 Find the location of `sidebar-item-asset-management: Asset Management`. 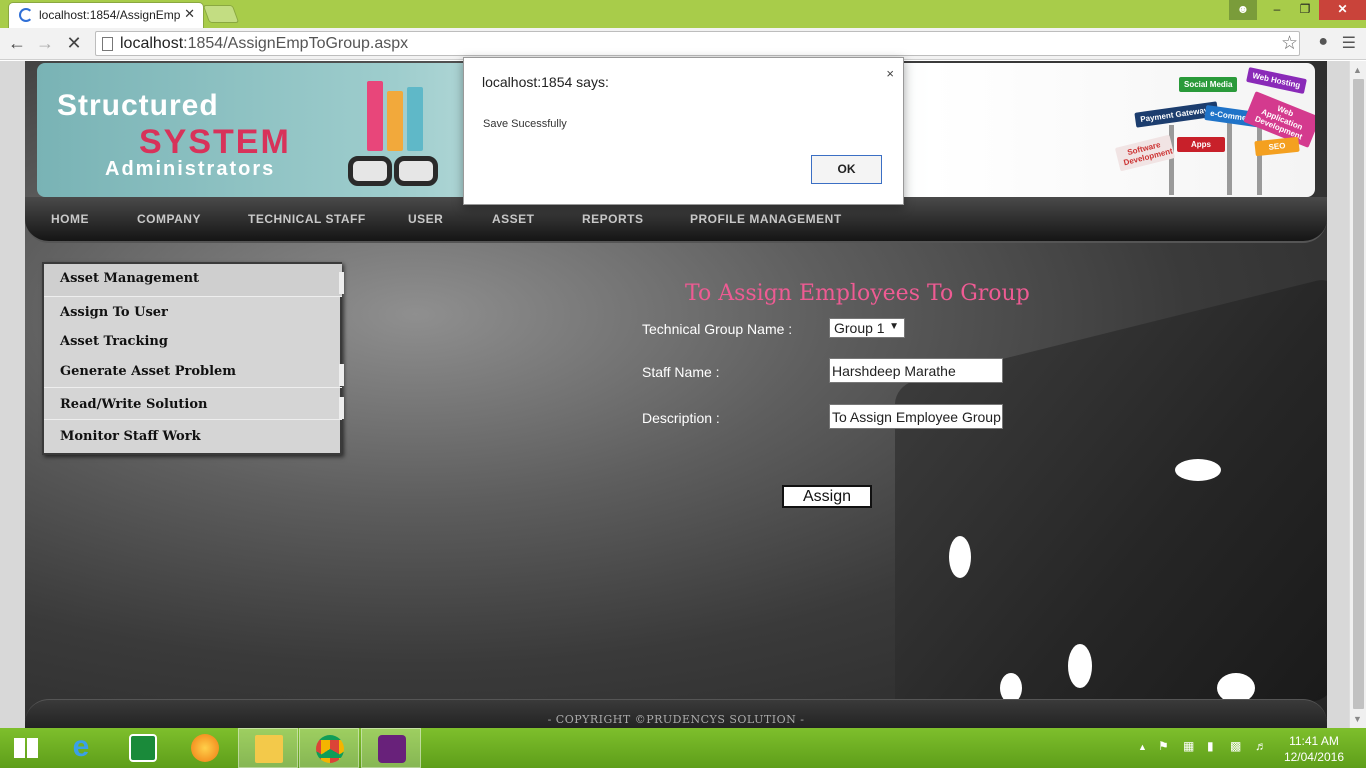

sidebar-item-asset-management: Asset Management is located at coordinates (193, 280).